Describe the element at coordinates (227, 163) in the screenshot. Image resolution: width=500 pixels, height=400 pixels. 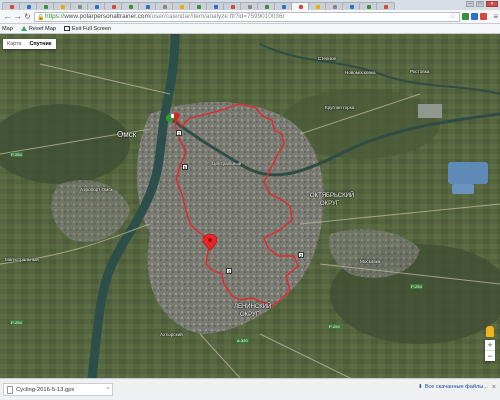
I see `place-label: Центральный` at that location.